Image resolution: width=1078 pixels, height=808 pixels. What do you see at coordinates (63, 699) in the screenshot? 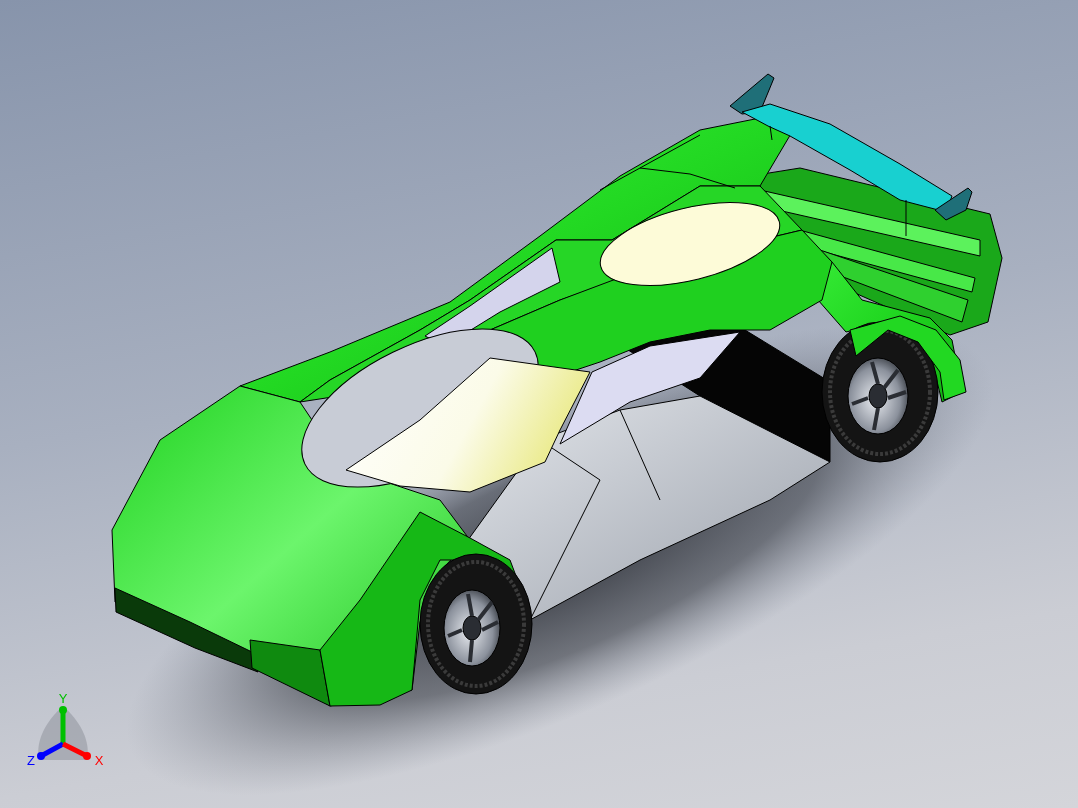
I see `axis-label: Y` at bounding box center [63, 699].